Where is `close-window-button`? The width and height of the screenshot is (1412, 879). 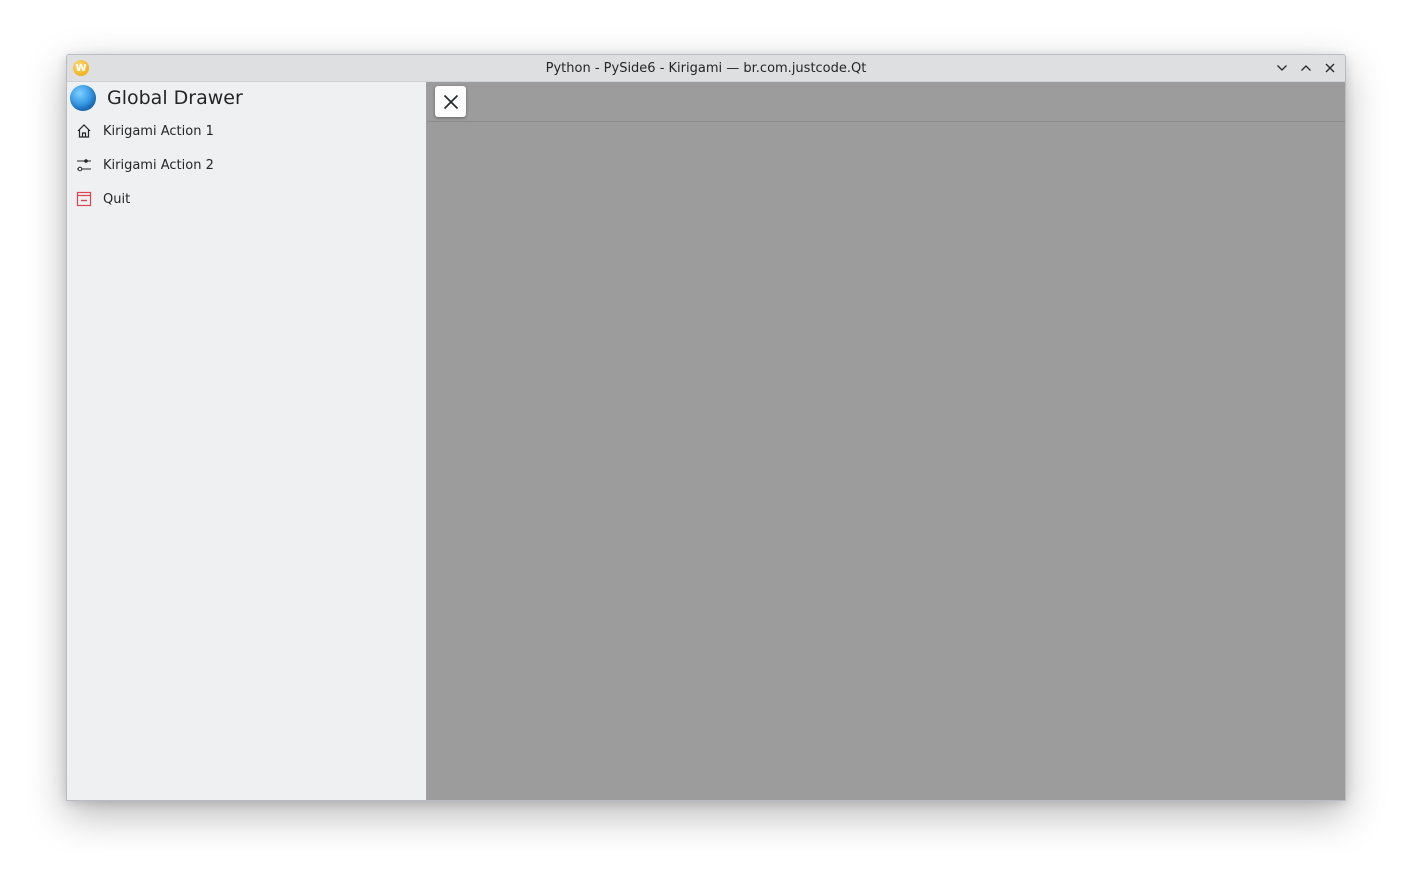
close-window-button is located at coordinates (1330, 68).